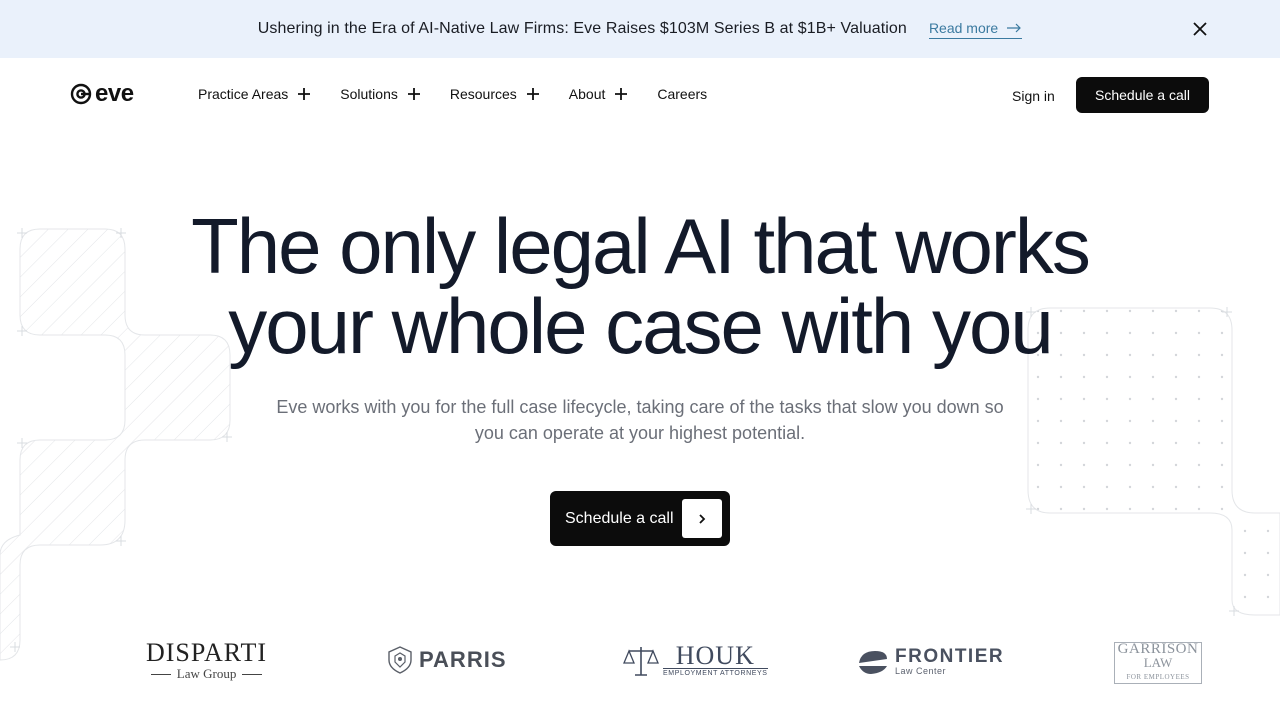 Image resolution: width=1280 pixels, height=720 pixels. Describe the element at coordinates (1200, 29) in the screenshot. I see `close-icon` at that location.